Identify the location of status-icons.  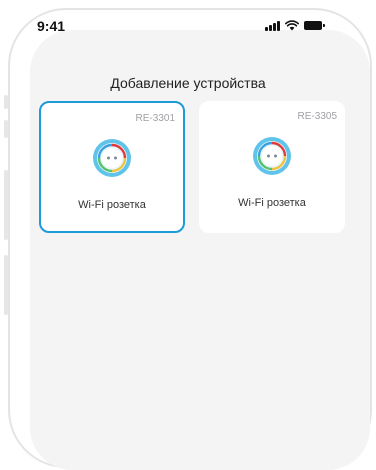
(295, 25).